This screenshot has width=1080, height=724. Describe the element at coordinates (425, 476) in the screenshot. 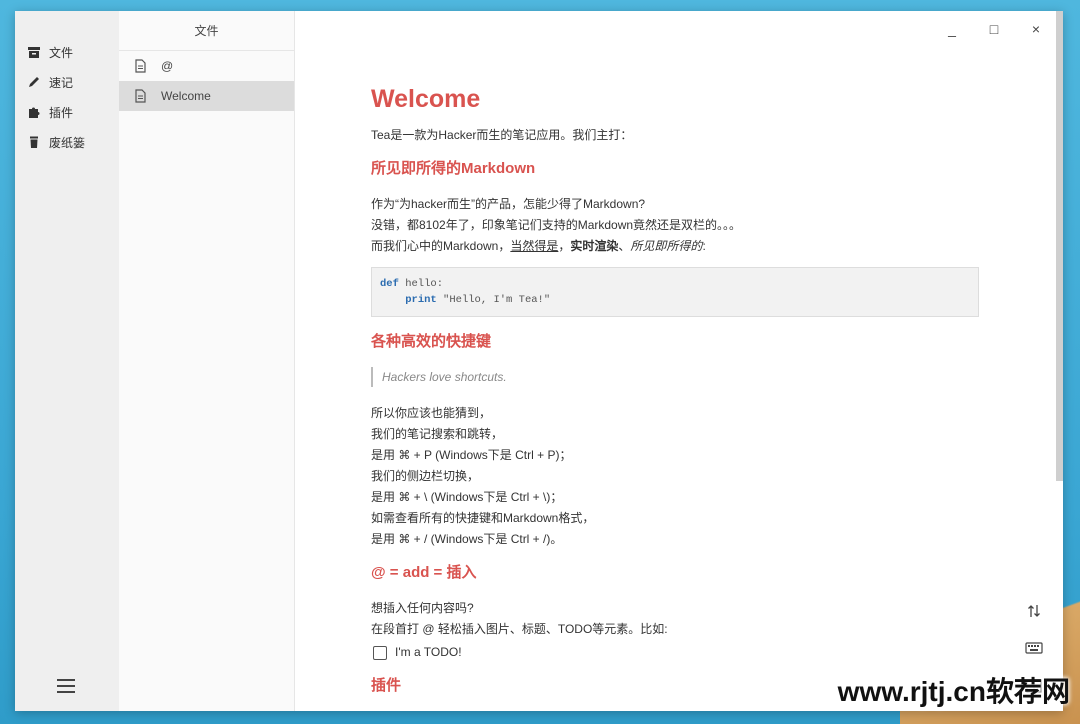

I see `paragraph-line: 我们的侧边栏切换，` at that location.